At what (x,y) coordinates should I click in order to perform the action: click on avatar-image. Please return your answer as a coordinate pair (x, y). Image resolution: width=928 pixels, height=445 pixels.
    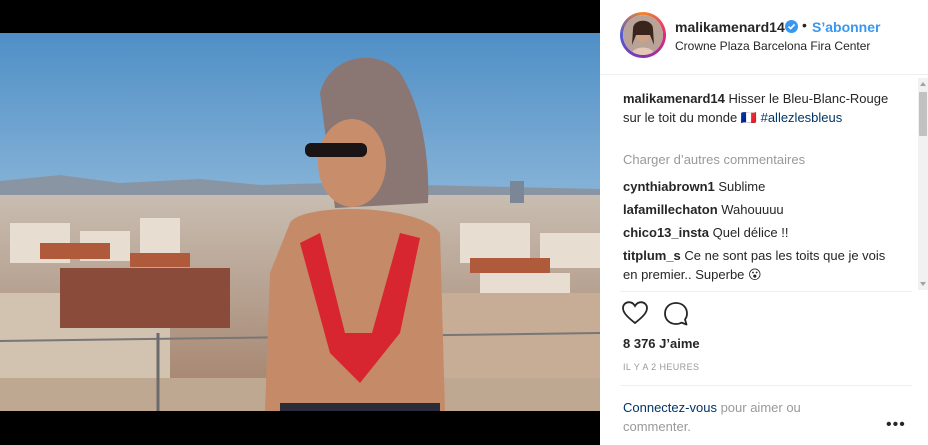
    Looking at the image, I should click on (643, 35).